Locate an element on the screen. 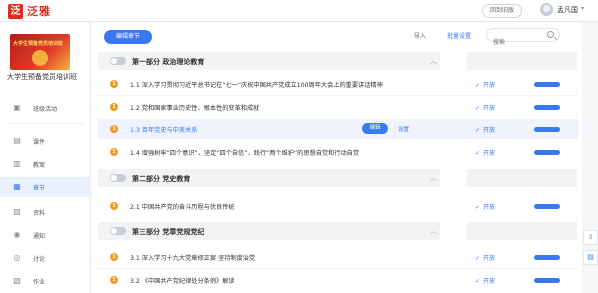 This screenshot has width=598, height=293. download-icon: ⇩ is located at coordinates (590, 237).